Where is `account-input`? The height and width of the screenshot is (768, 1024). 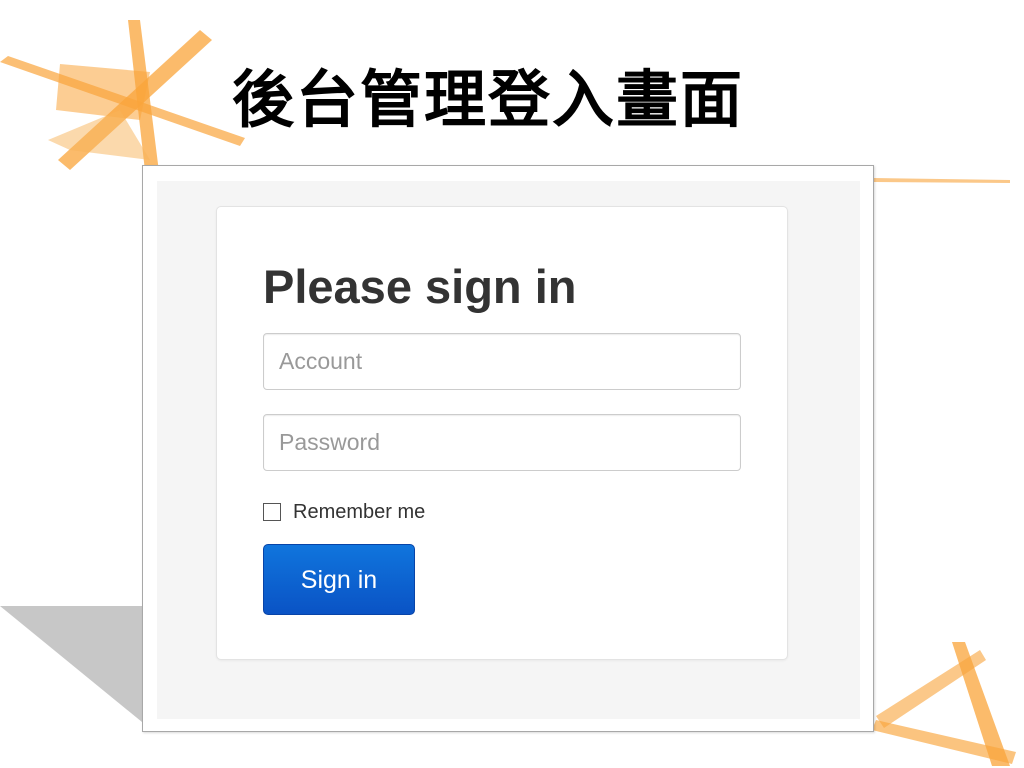
account-input is located at coordinates (502, 361).